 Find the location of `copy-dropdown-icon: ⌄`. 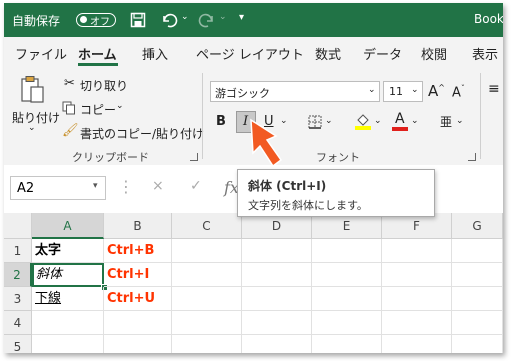

copy-dropdown-icon: ⌄ is located at coordinates (120, 106).